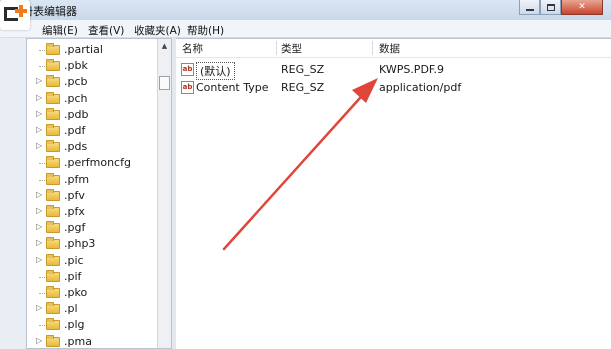  Describe the element at coordinates (76, 114) in the screenshot. I see `tree-item-label: .pdb` at that location.